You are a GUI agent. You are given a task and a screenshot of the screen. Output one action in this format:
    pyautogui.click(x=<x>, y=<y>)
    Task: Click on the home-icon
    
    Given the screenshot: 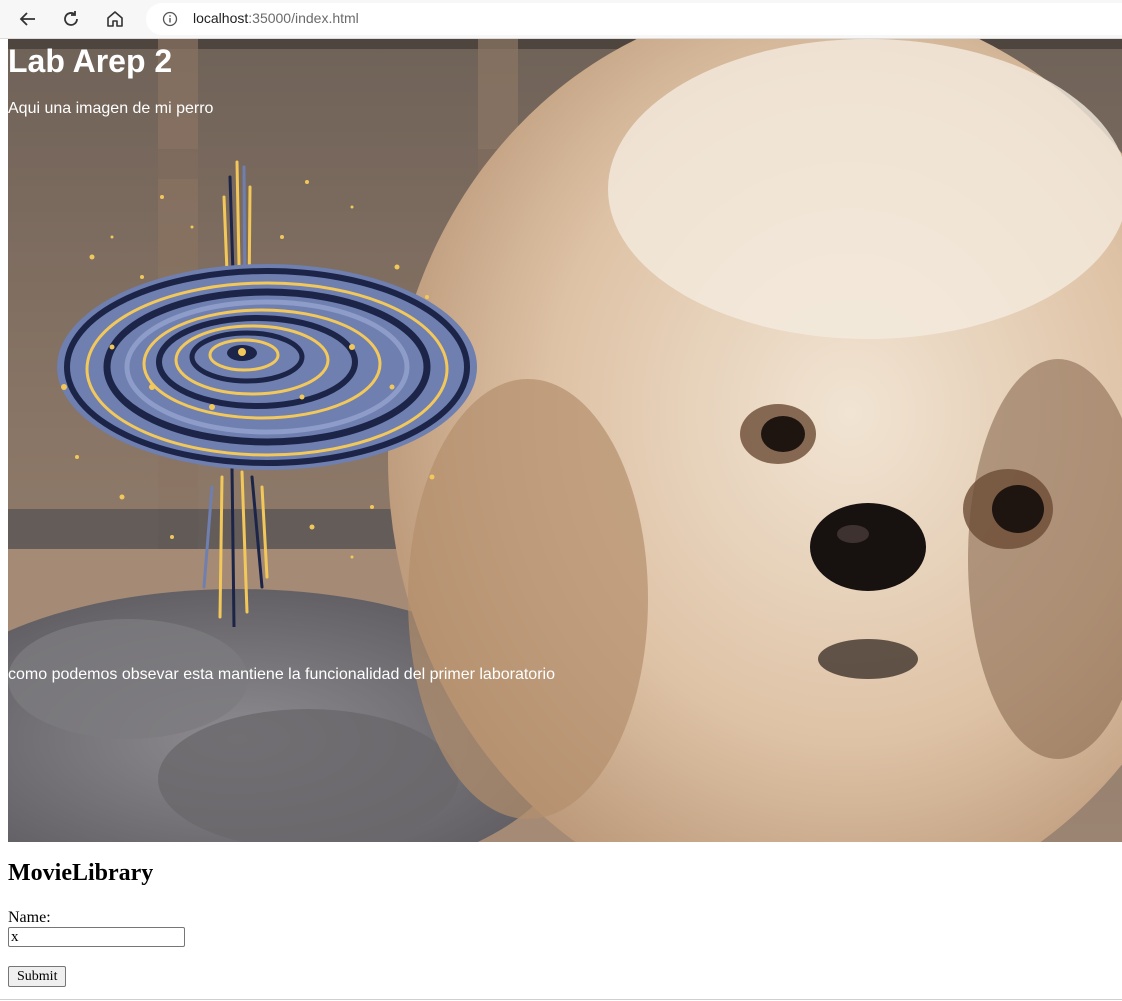 What is the action you would take?
    pyautogui.click(x=115, y=19)
    